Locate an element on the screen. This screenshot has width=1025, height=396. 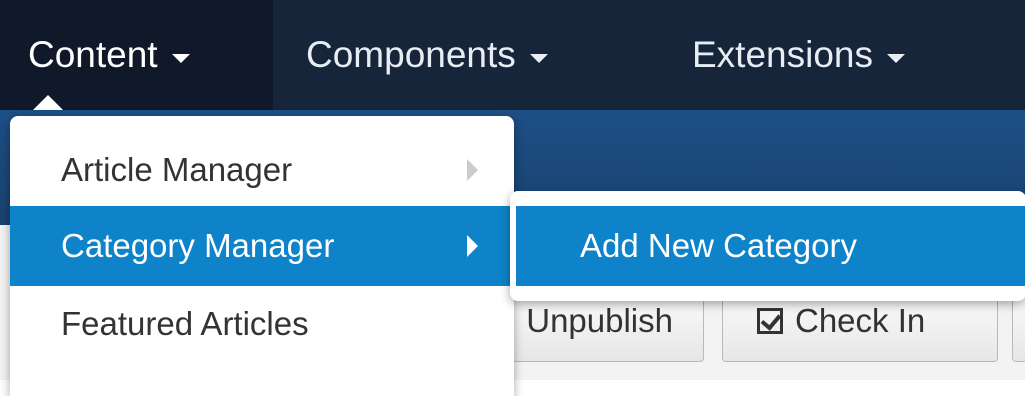
nav-item-components: Components is located at coordinates (419, 55).